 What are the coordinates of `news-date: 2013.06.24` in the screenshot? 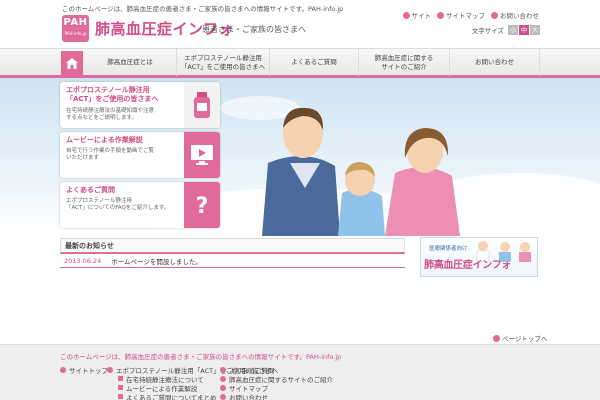 It's located at (83, 260).